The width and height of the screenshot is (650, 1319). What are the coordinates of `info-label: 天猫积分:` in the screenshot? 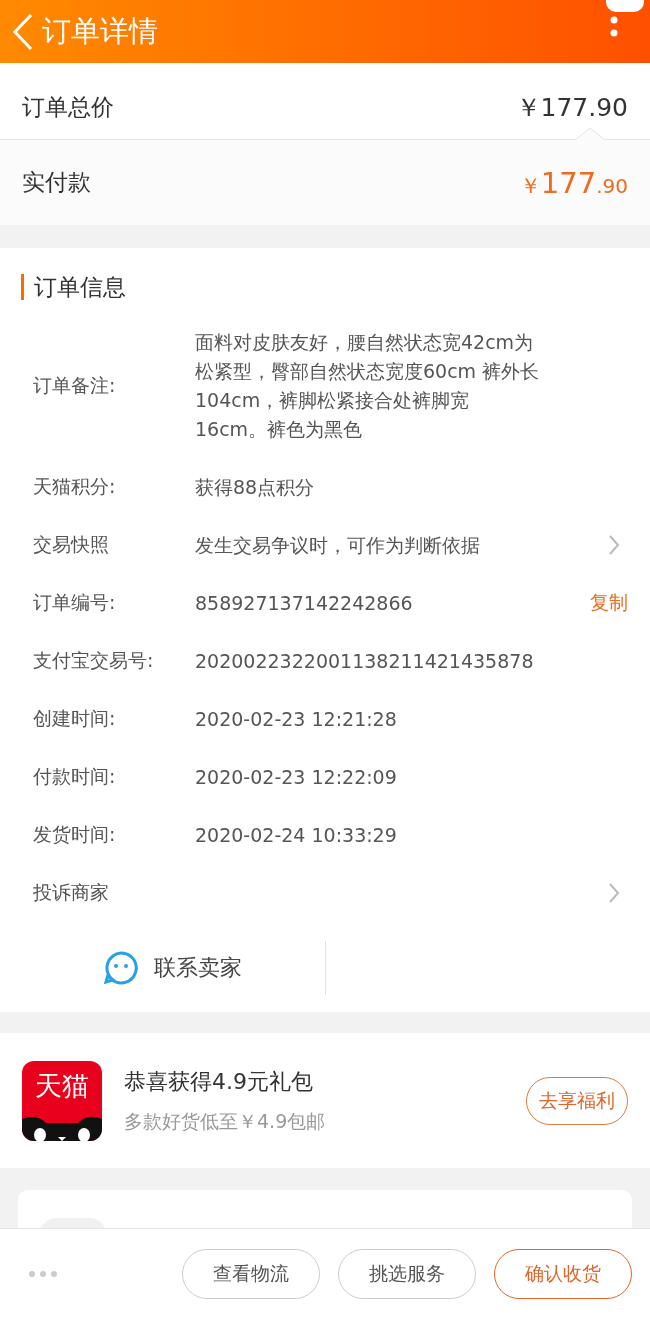 It's located at (75, 486).